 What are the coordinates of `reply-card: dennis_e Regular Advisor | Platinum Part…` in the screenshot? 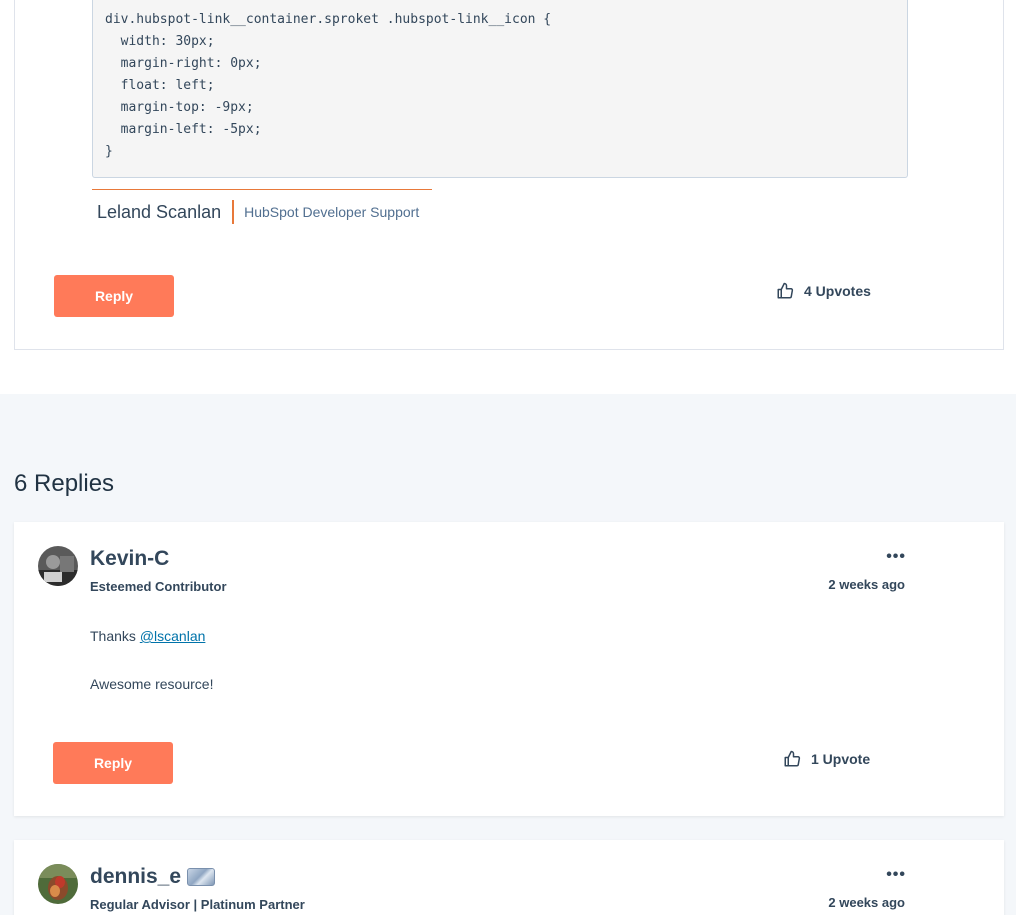 It's located at (509, 877).